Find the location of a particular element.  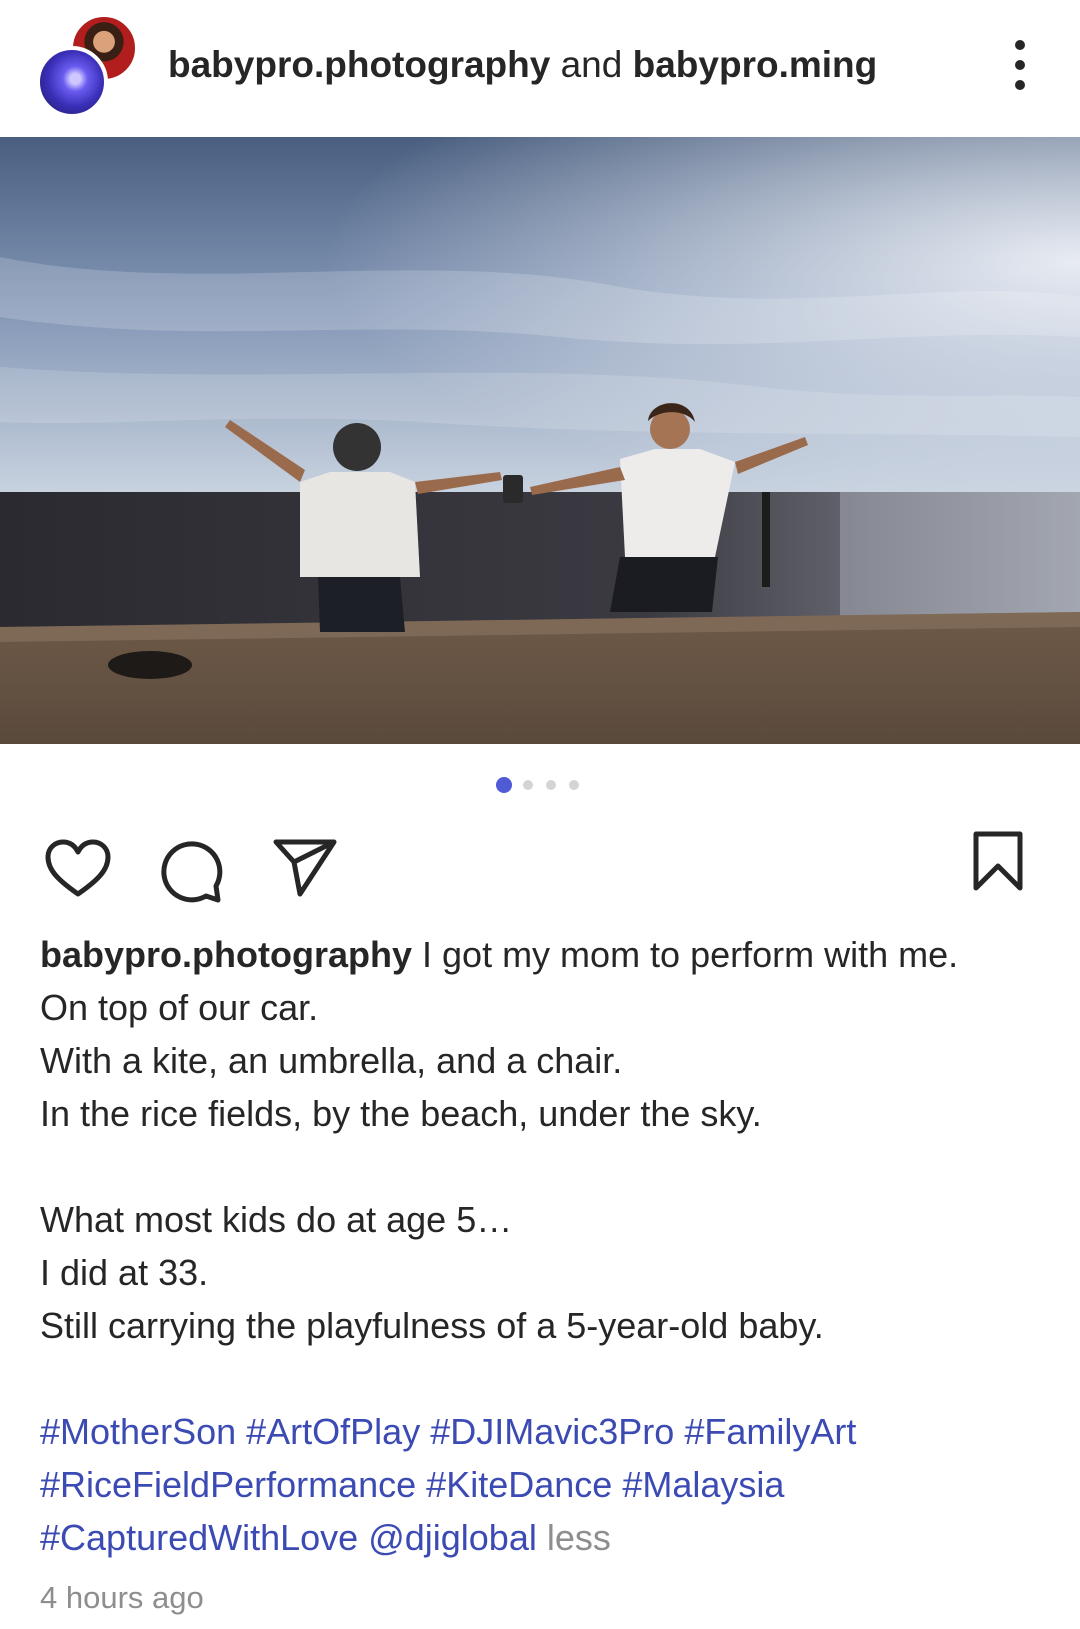

mention-link: @djiglobal is located at coordinates (452, 1537).